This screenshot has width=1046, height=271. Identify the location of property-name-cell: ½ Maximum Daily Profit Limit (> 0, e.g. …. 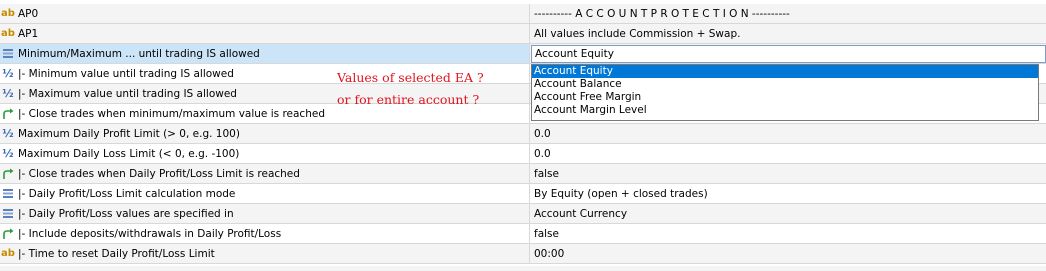
(265, 133).